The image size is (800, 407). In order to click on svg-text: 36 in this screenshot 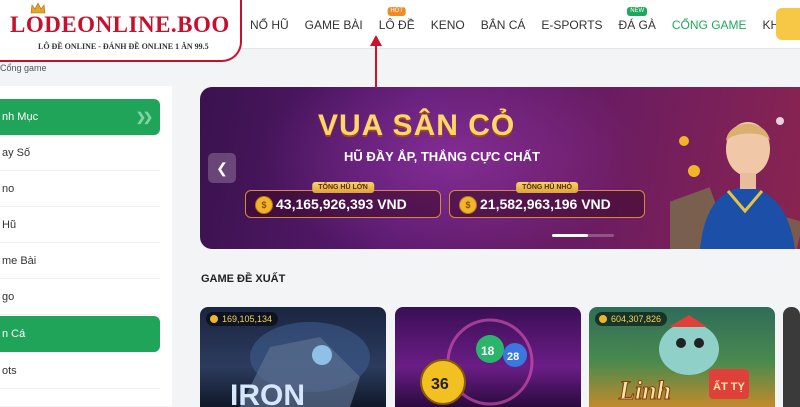, I will do `click(440, 384)`.